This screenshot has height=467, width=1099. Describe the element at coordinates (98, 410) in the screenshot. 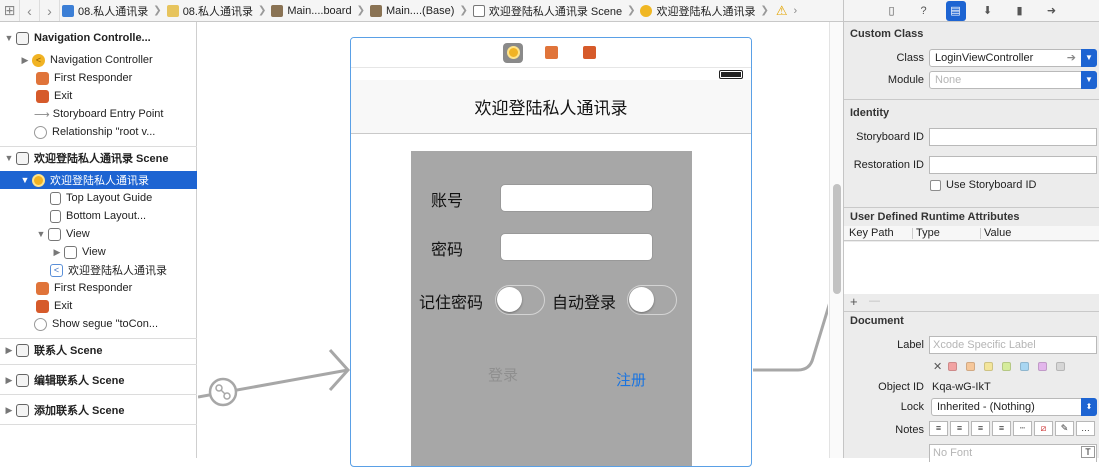

I see `outline-row-add-contact-scene: ▶ 添加联系人 Scene` at that location.